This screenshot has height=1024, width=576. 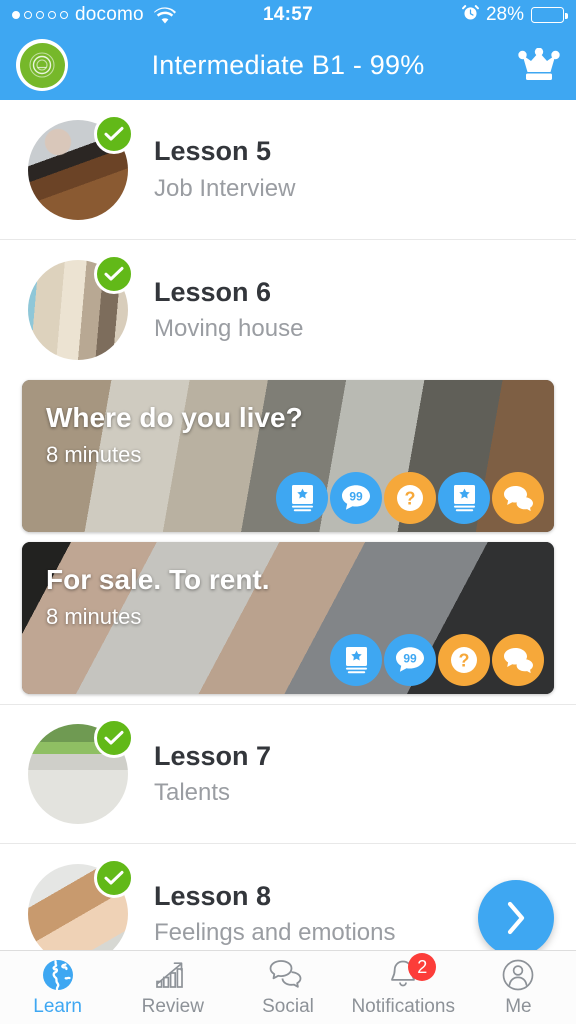 What do you see at coordinates (172, 1006) in the screenshot?
I see `tab-label: Review` at bounding box center [172, 1006].